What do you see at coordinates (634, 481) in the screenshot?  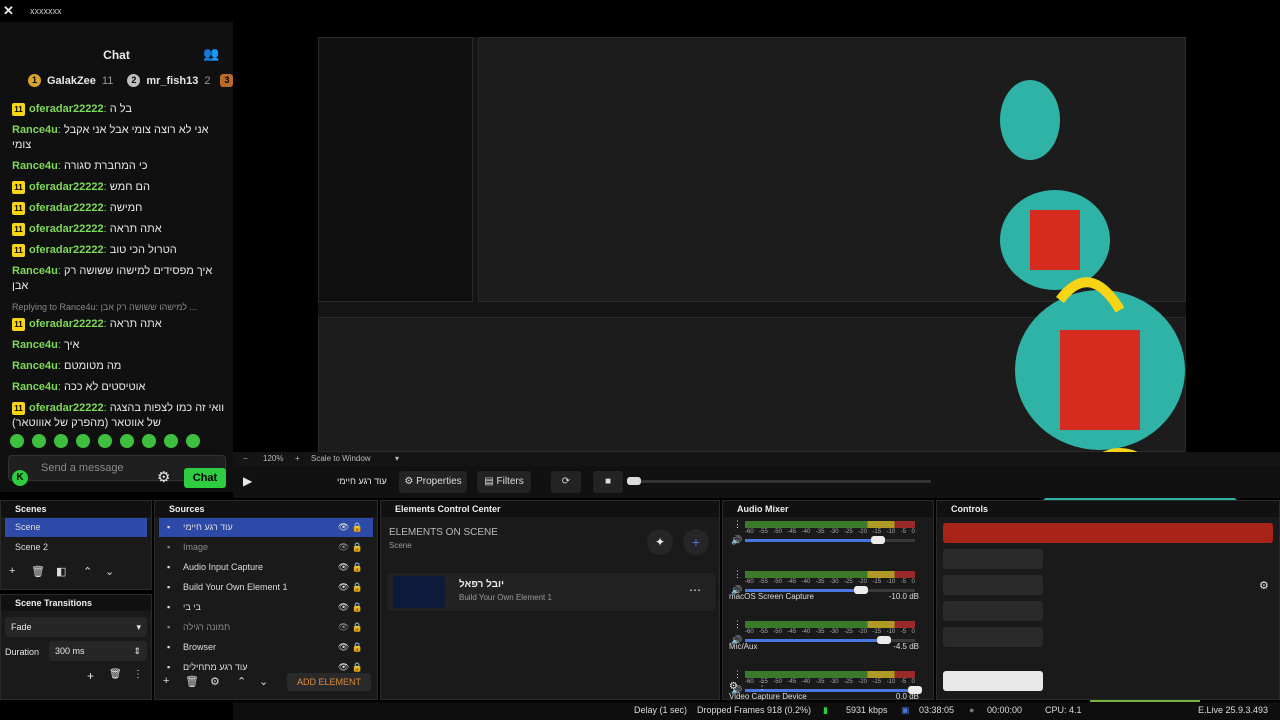 I see `media-seek-knob` at bounding box center [634, 481].